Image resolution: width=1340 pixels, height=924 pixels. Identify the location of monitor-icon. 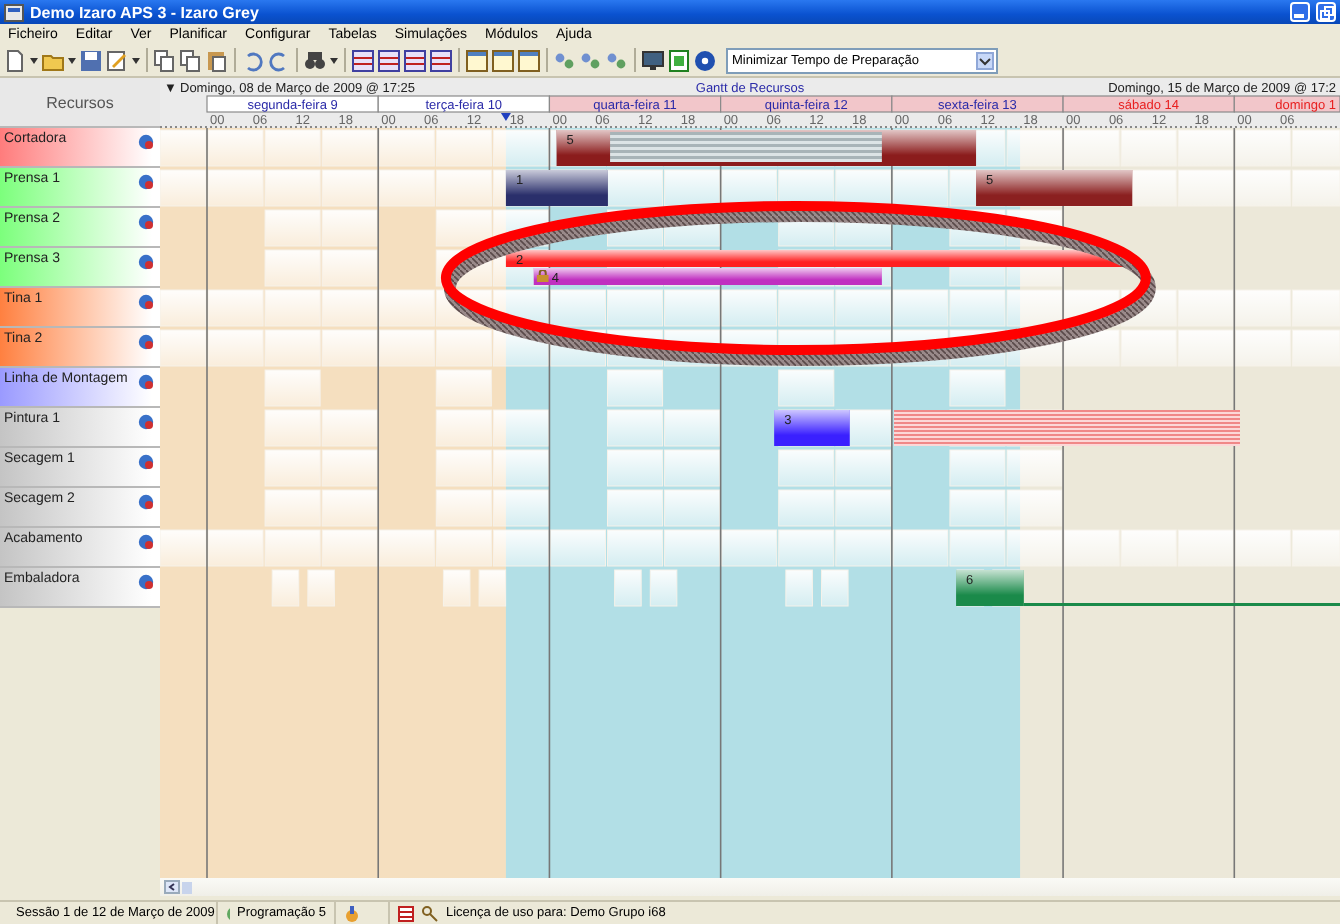
(653, 60).